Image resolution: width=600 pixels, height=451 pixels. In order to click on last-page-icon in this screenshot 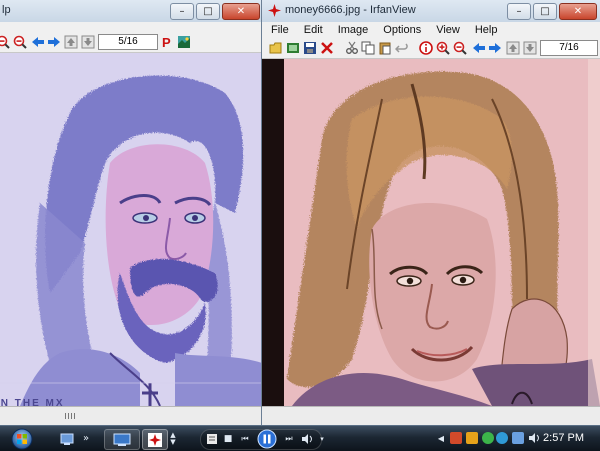, I will do `click(88, 42)`.